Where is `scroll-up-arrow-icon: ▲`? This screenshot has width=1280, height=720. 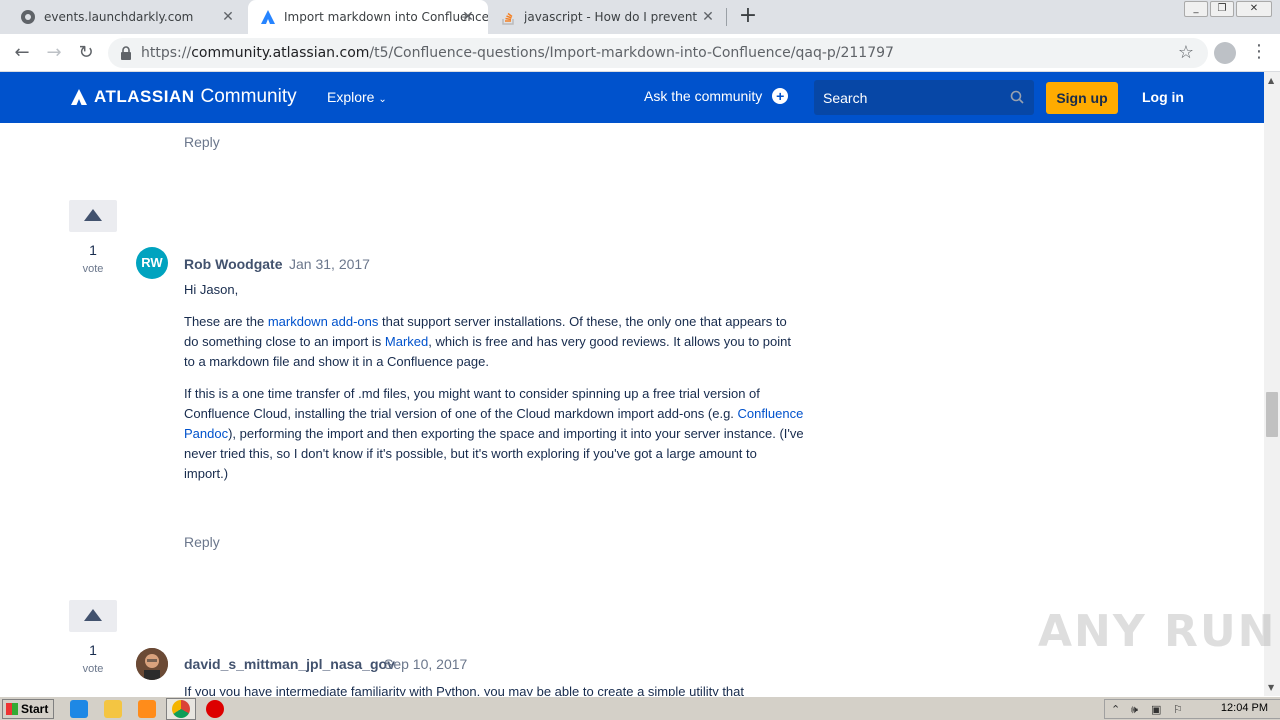
scroll-up-arrow-icon: ▲ is located at coordinates (1271, 80).